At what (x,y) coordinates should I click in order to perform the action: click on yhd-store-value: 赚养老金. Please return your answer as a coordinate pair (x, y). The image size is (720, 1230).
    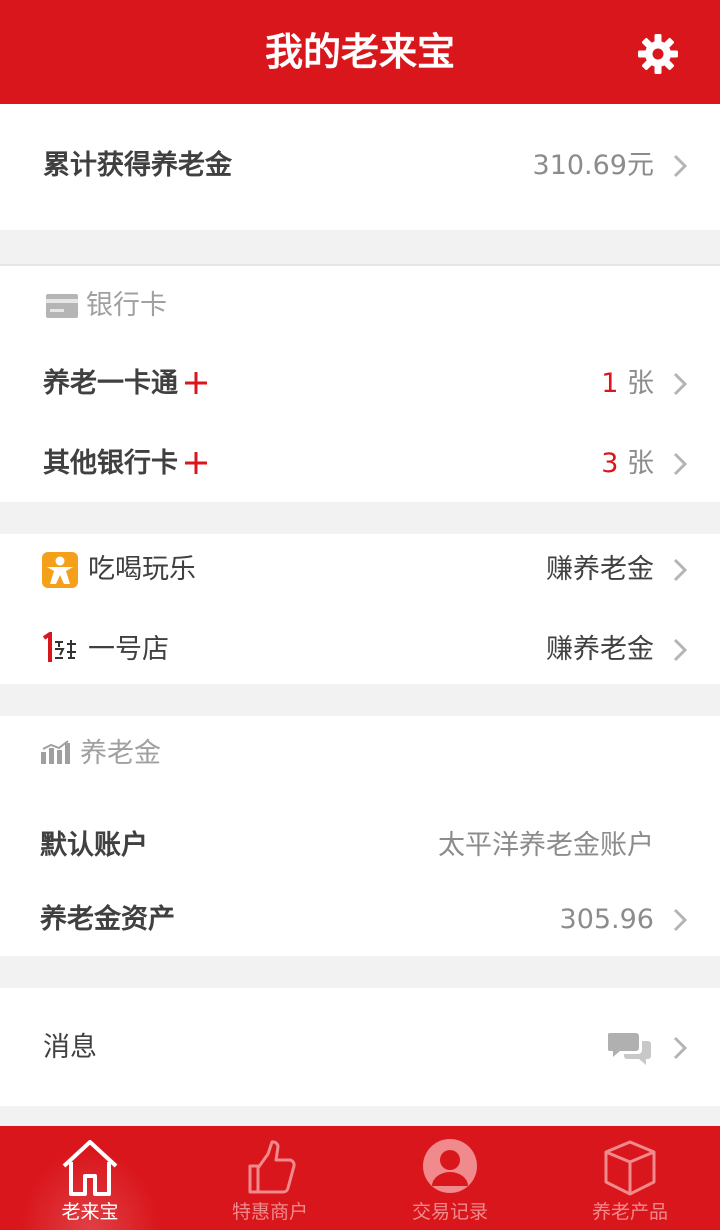
    Looking at the image, I should click on (600, 649).